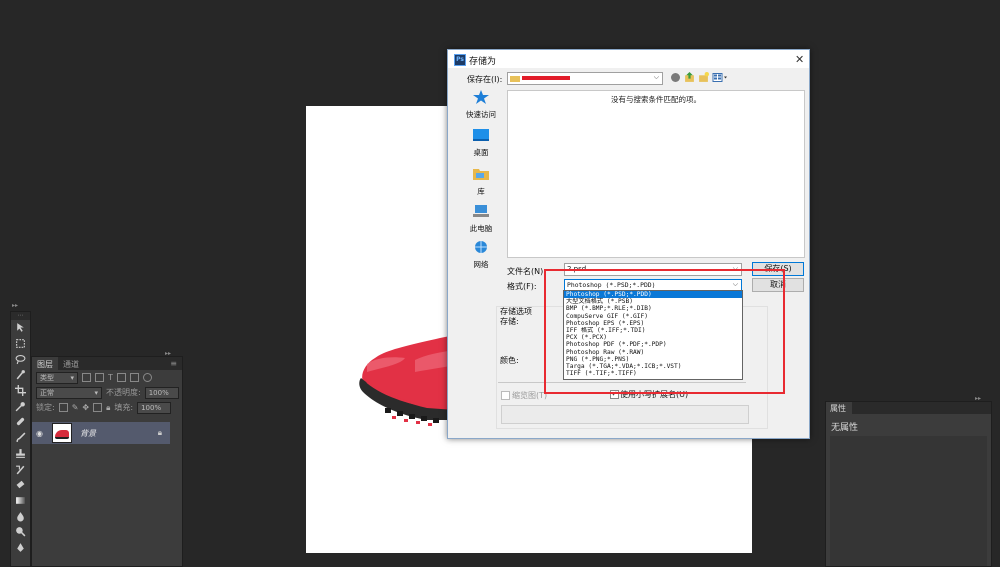  I want to click on places-bar: 快速访问 桌面 库 此电脑 网络, so click(481, 180).